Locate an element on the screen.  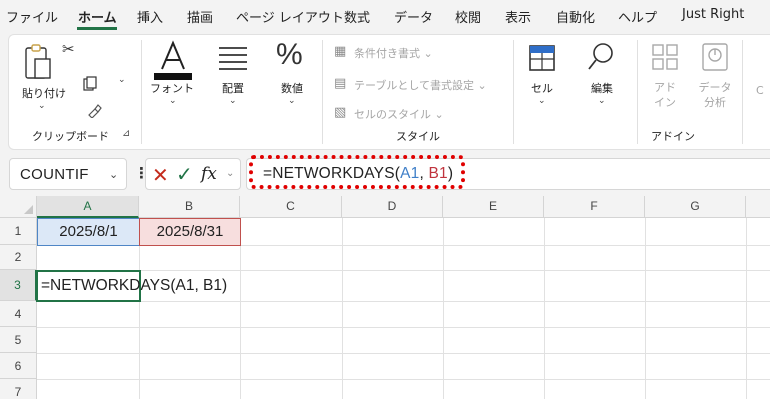
alignment-dropdown-icon: ⌄ is located at coordinates (233, 101).